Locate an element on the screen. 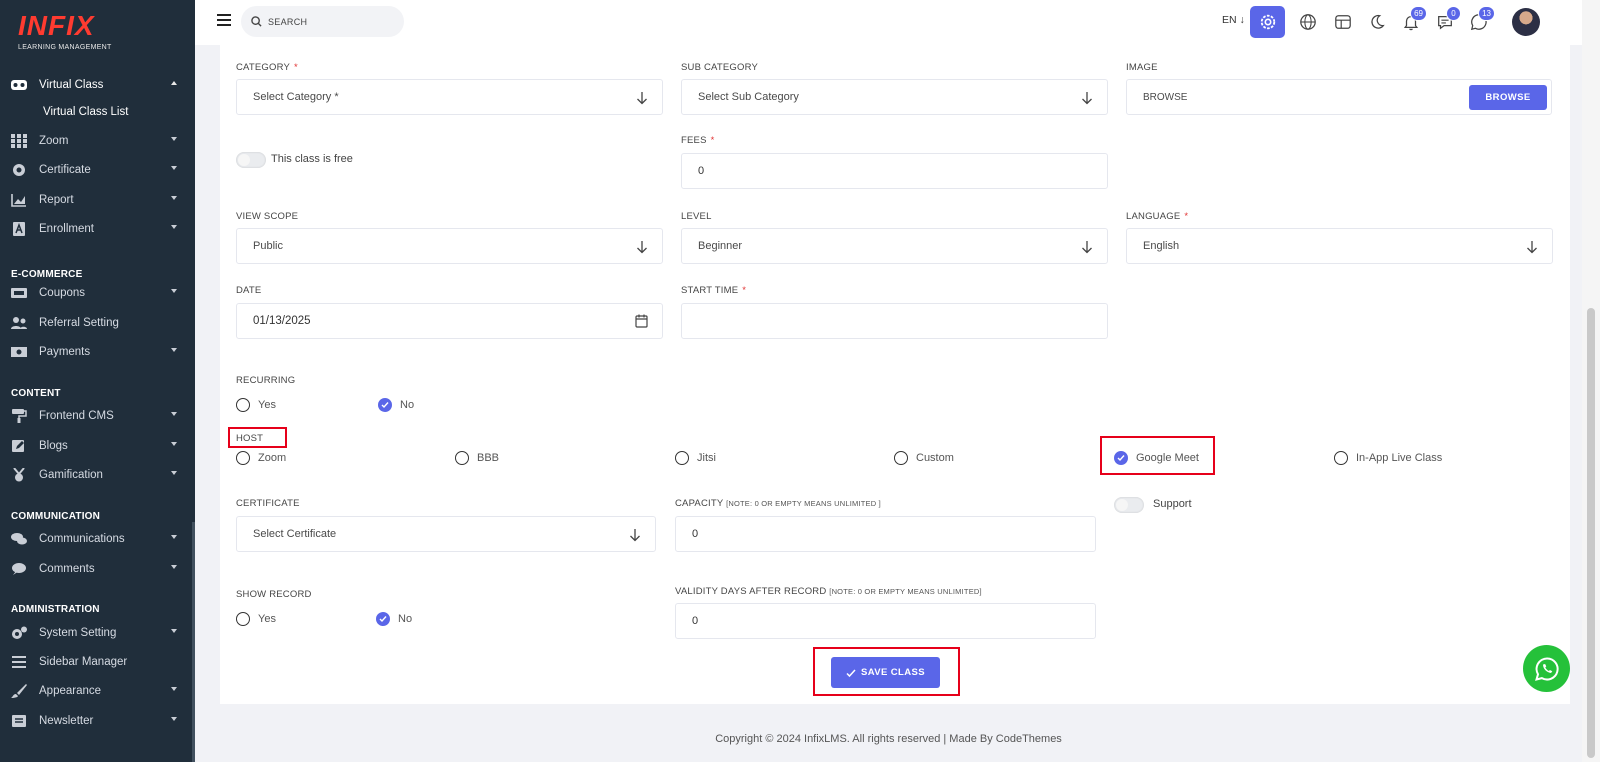 The width and height of the screenshot is (1600, 762). free-class-toggle is located at coordinates (251, 160).